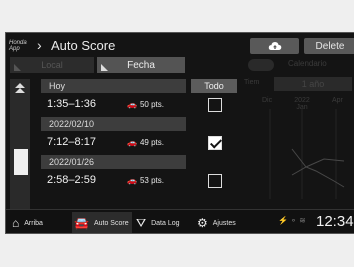  What do you see at coordinates (72, 124) in the screenshot?
I see `date-group-label: 2022/02/10` at bounding box center [72, 124].